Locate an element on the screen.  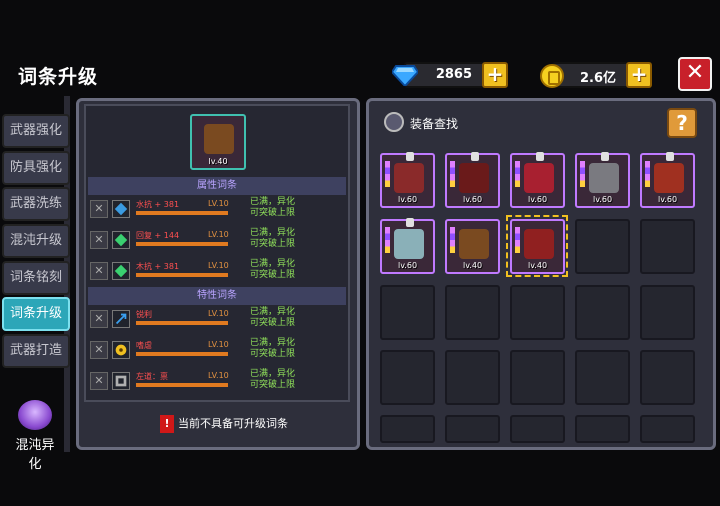
tab-chaos-upgrade: 混沌升级 is located at coordinates (36, 241).